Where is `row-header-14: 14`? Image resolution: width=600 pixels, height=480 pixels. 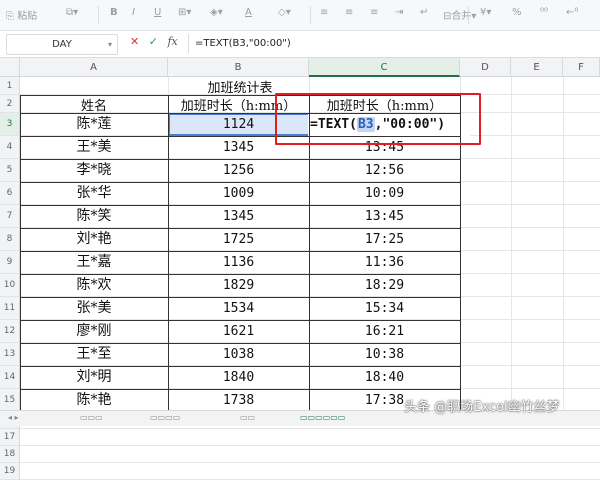
row-header-14: 14 is located at coordinates (10, 377).